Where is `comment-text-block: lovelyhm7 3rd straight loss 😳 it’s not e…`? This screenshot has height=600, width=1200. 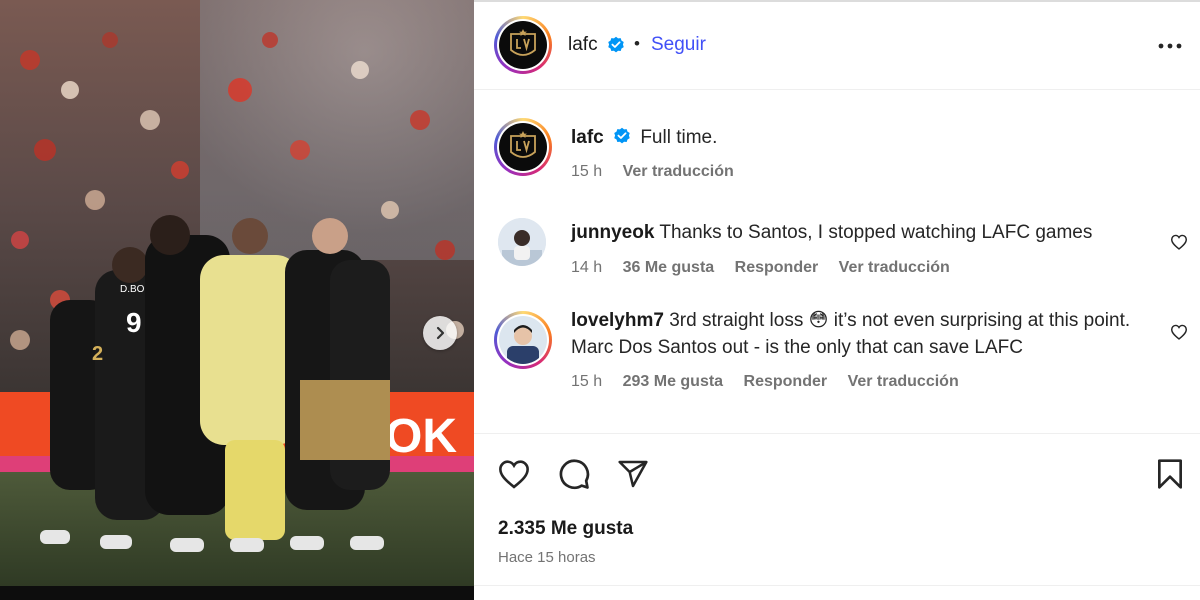
comment-text-block: lovelyhm7 3rd straight loss 😳 it’s not e… is located at coordinates (856, 334).